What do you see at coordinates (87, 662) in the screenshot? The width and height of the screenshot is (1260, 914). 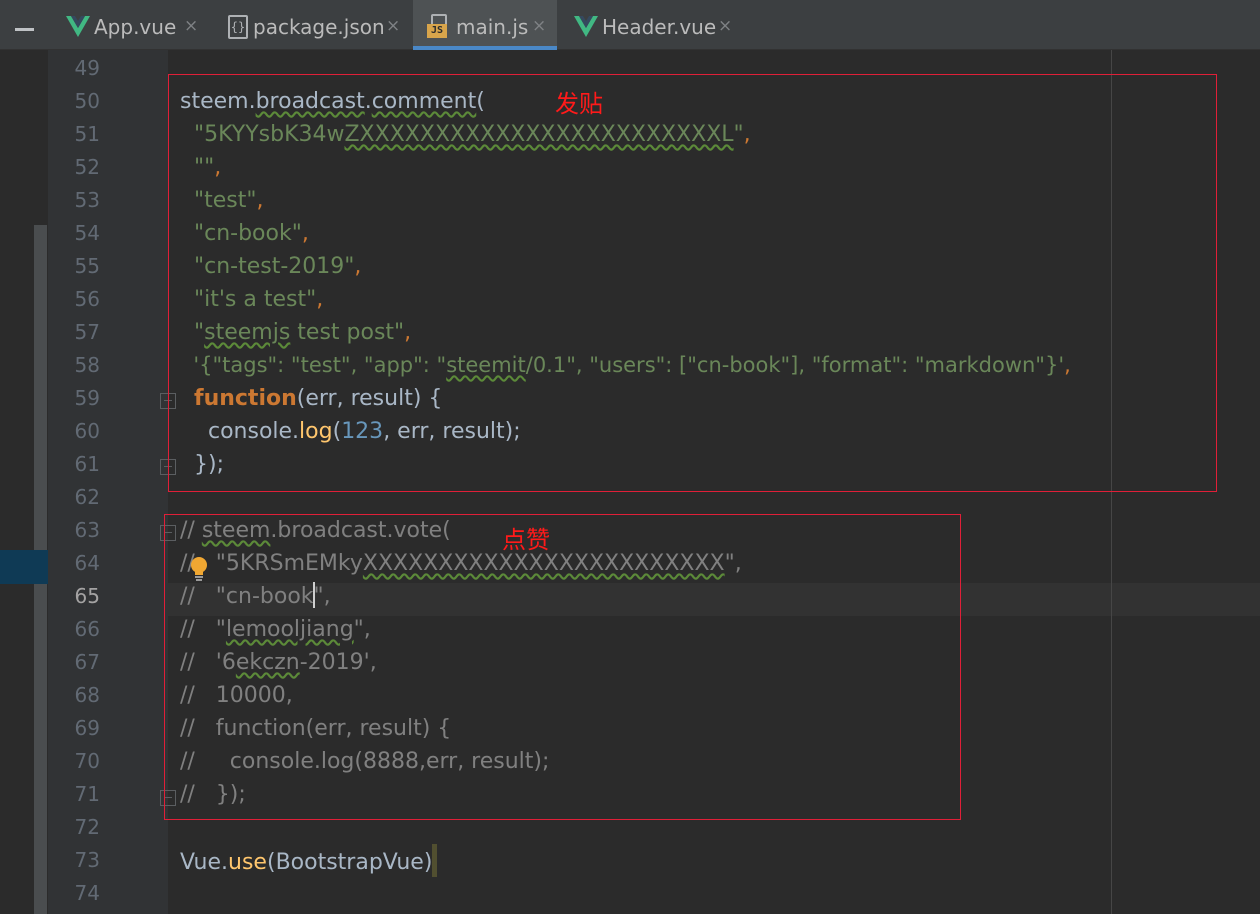 I see `line-number: 67` at bounding box center [87, 662].